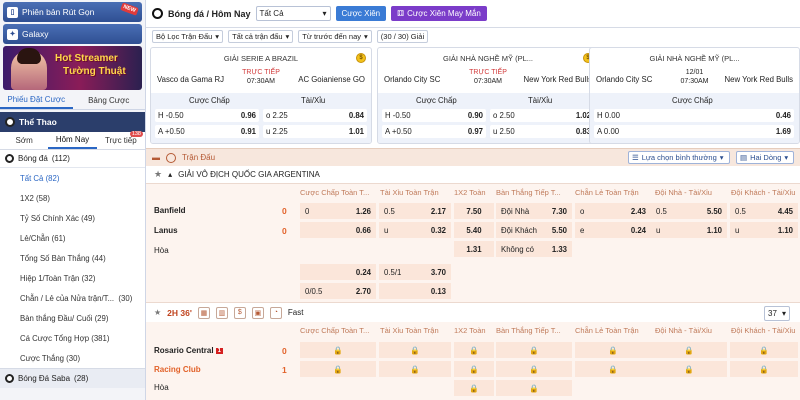 Image resolution: width=800 pixels, height=400 pixels. I want to click on odds-cell: u 2.50 0.83, so click(542, 131).